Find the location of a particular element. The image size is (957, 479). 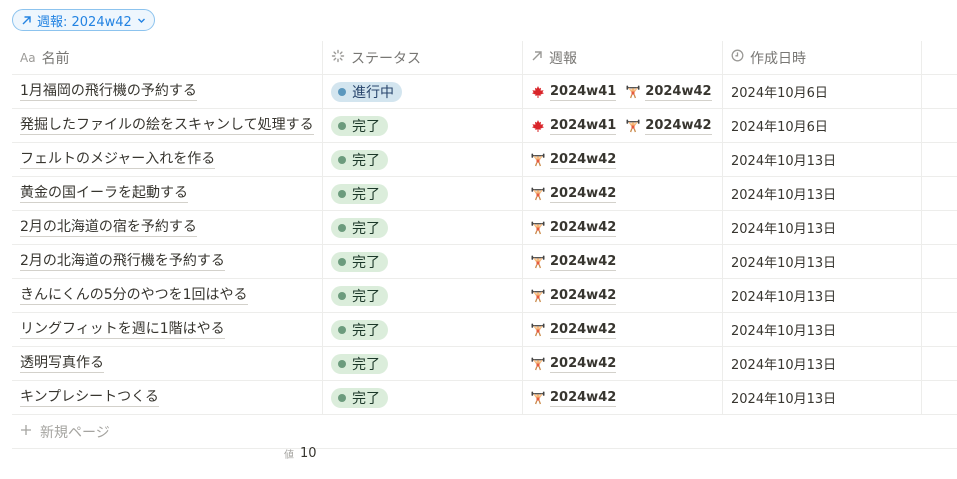

cell-name: リングフィットを週に1階はやる is located at coordinates (167, 329).